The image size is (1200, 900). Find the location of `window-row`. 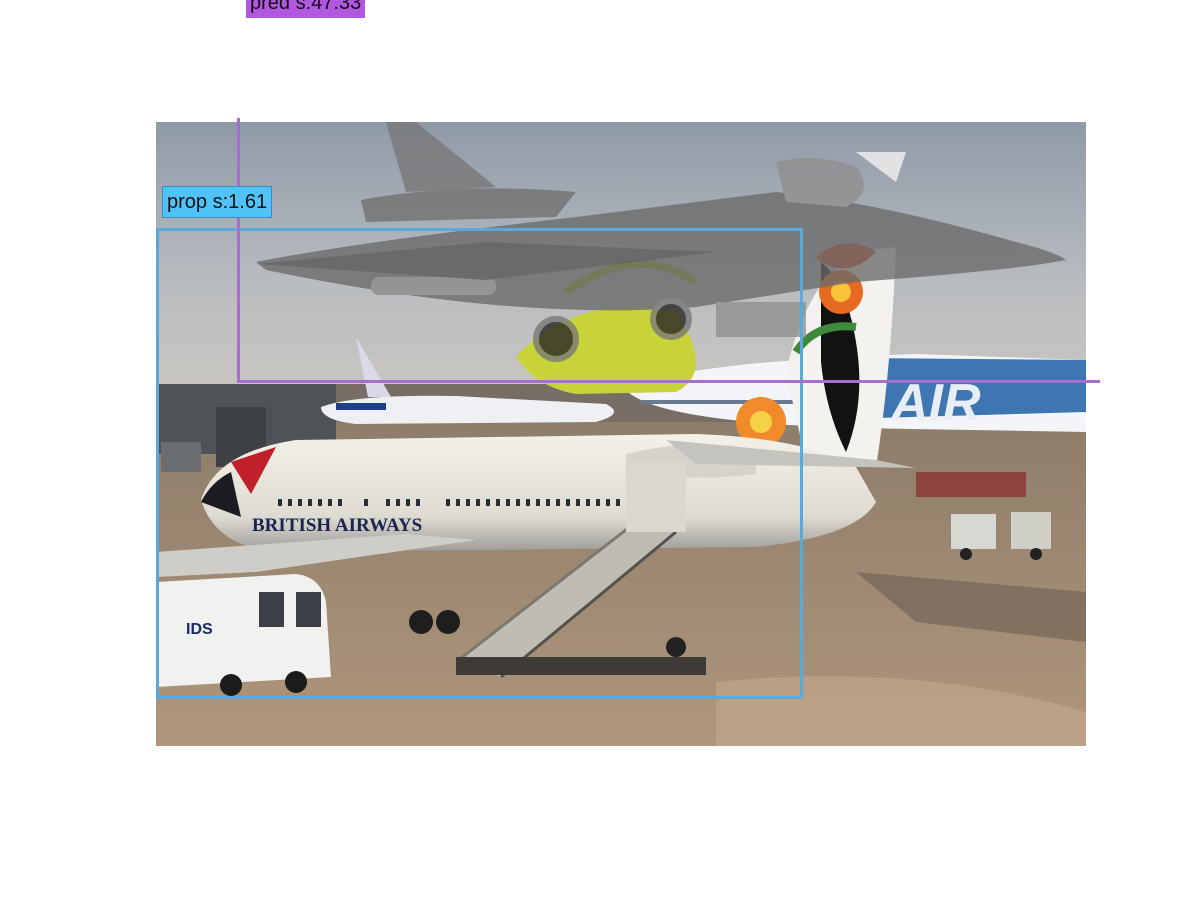

window-row is located at coordinates (479, 502).